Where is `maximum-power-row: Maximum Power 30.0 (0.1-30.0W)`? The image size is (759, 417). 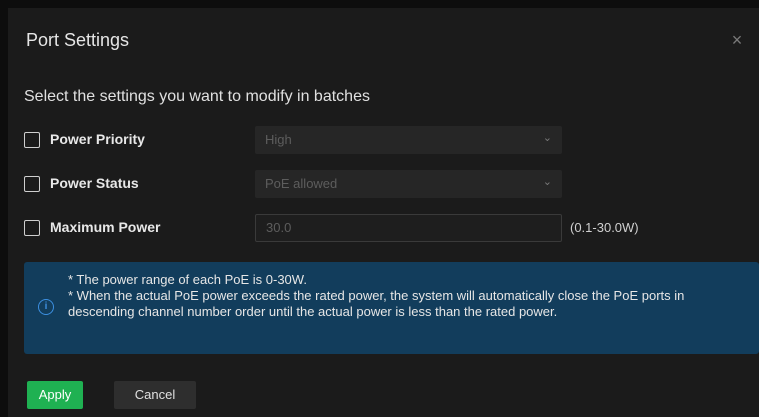 maximum-power-row: Maximum Power 30.0 (0.1-30.0W) is located at coordinates (384, 228).